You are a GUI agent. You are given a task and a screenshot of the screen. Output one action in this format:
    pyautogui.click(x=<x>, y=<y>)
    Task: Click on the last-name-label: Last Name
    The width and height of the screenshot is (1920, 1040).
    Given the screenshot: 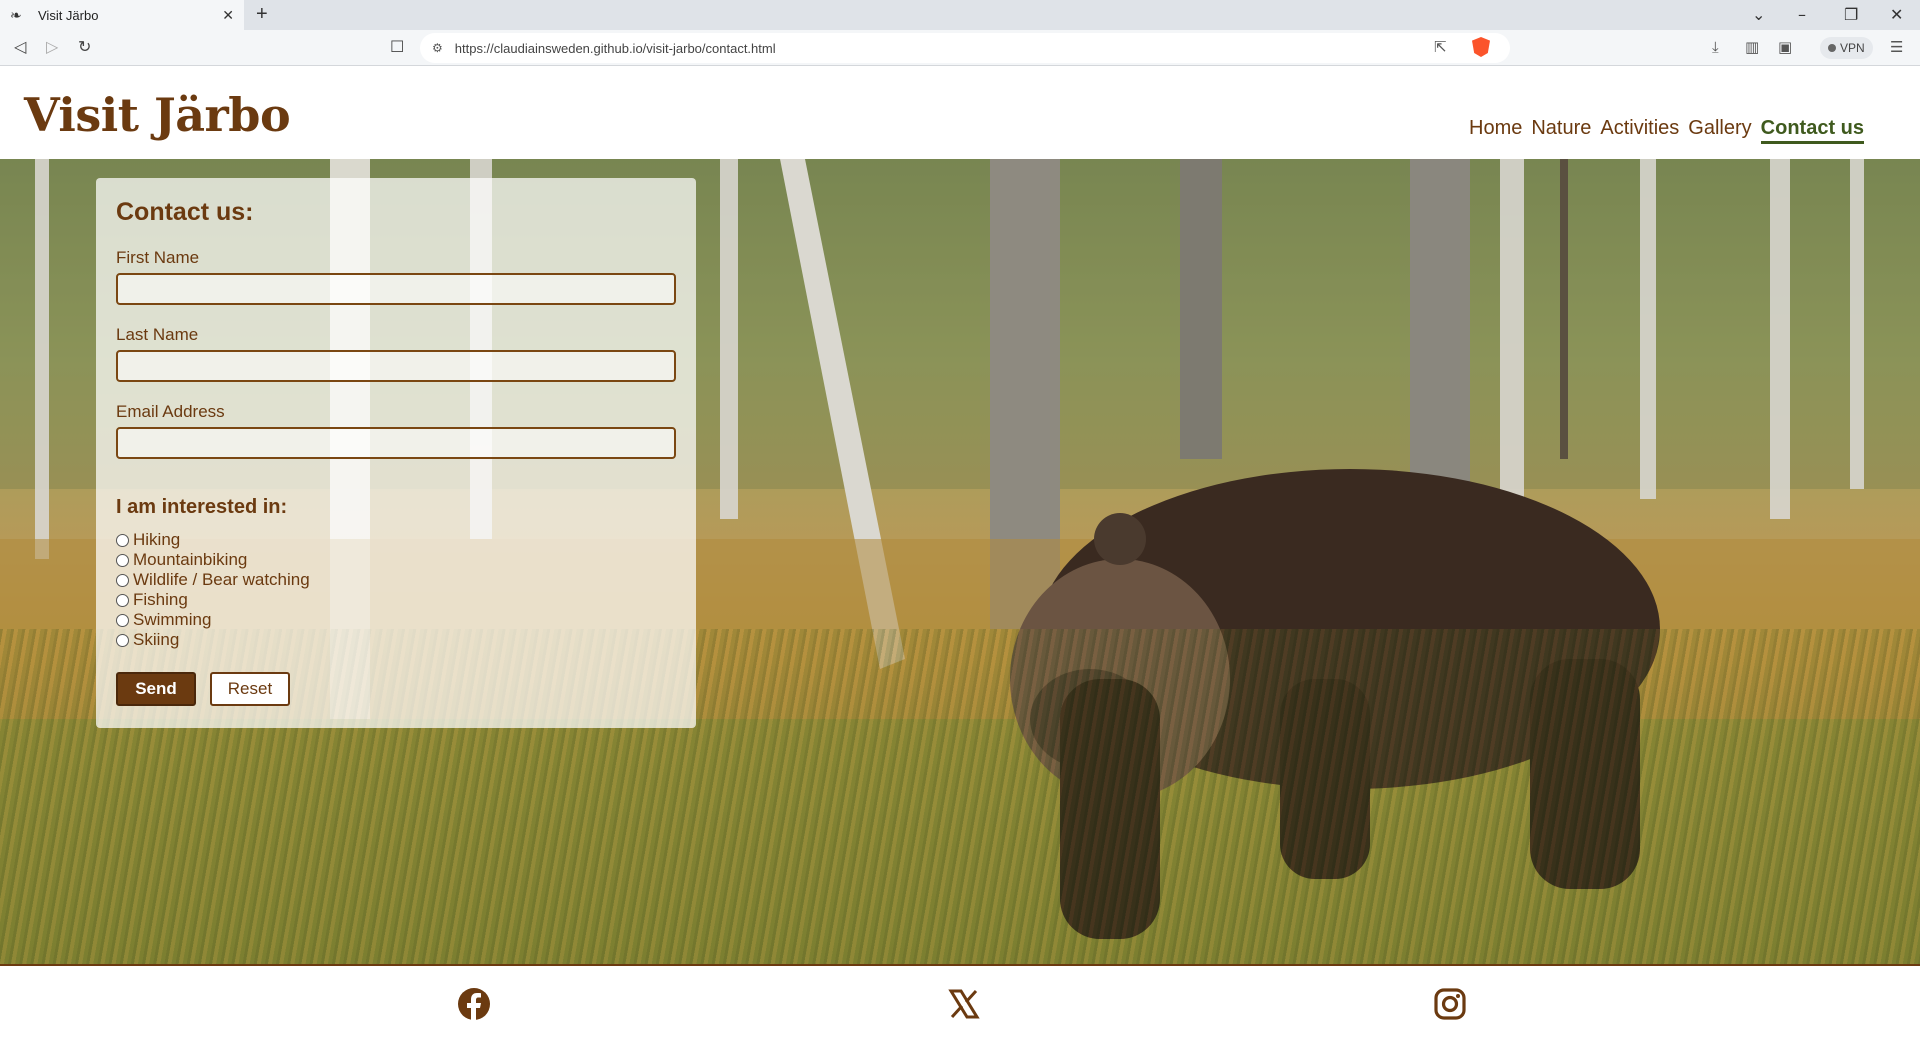 What is the action you would take?
    pyautogui.click(x=157, y=334)
    